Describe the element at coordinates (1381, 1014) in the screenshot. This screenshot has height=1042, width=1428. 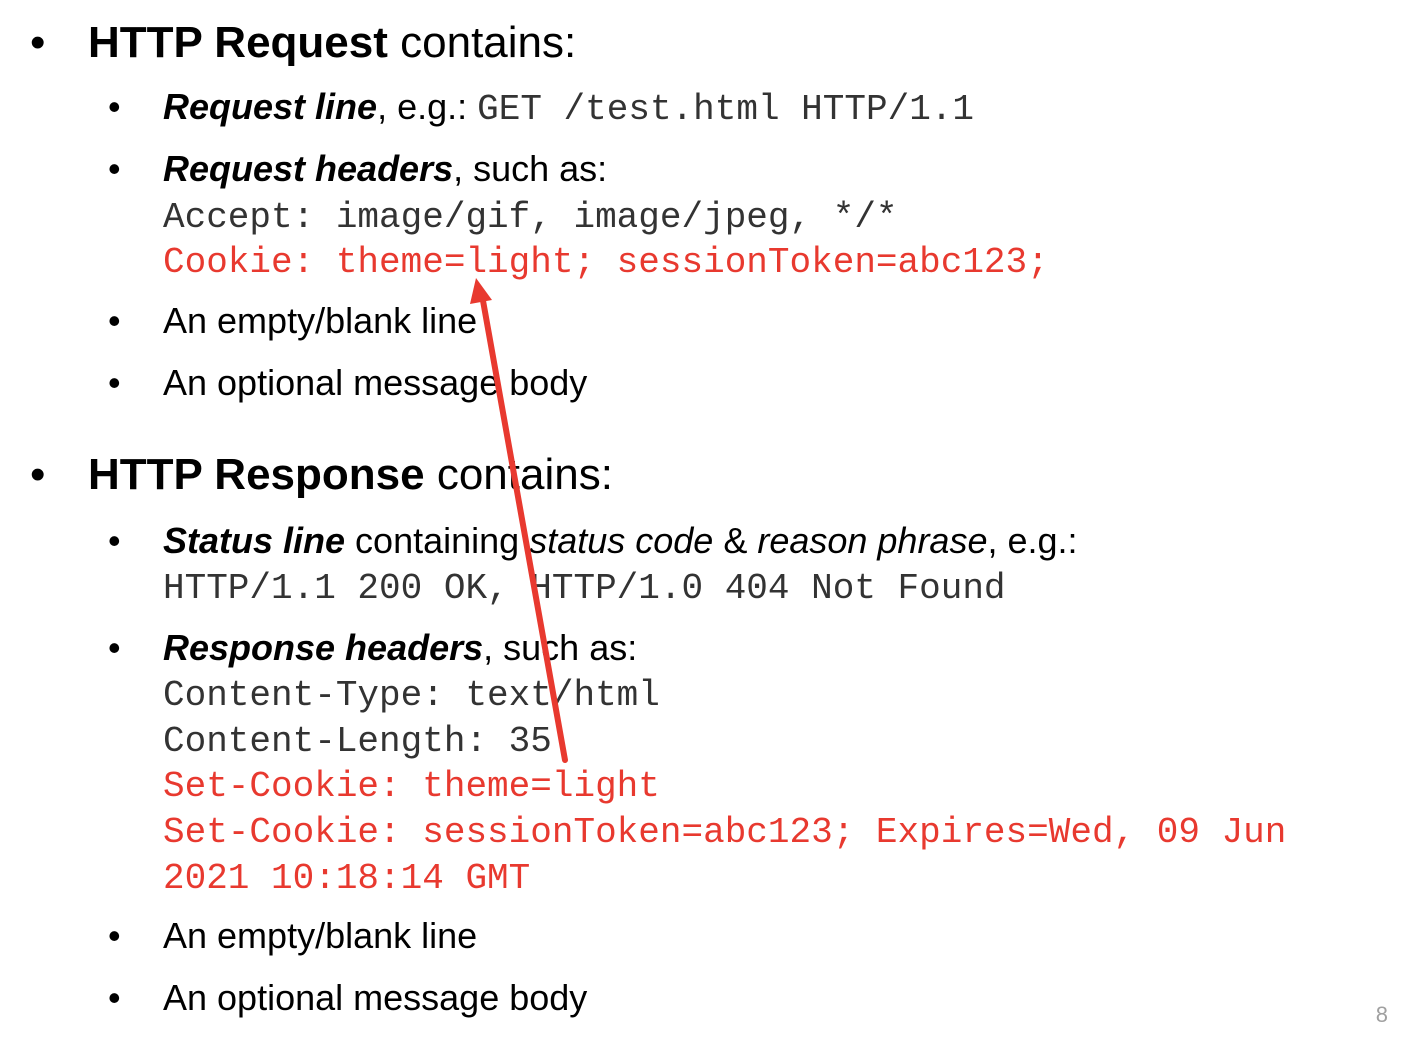
I see `page-number: 8` at that location.